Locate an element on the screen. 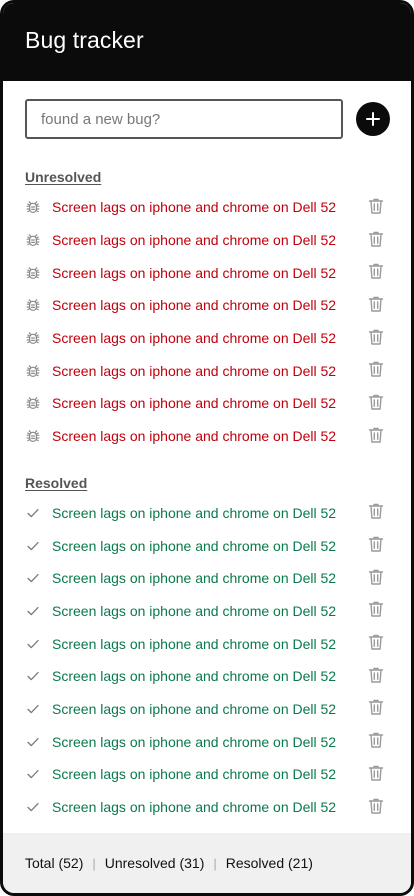  total-count: Total (52) is located at coordinates (54, 863).